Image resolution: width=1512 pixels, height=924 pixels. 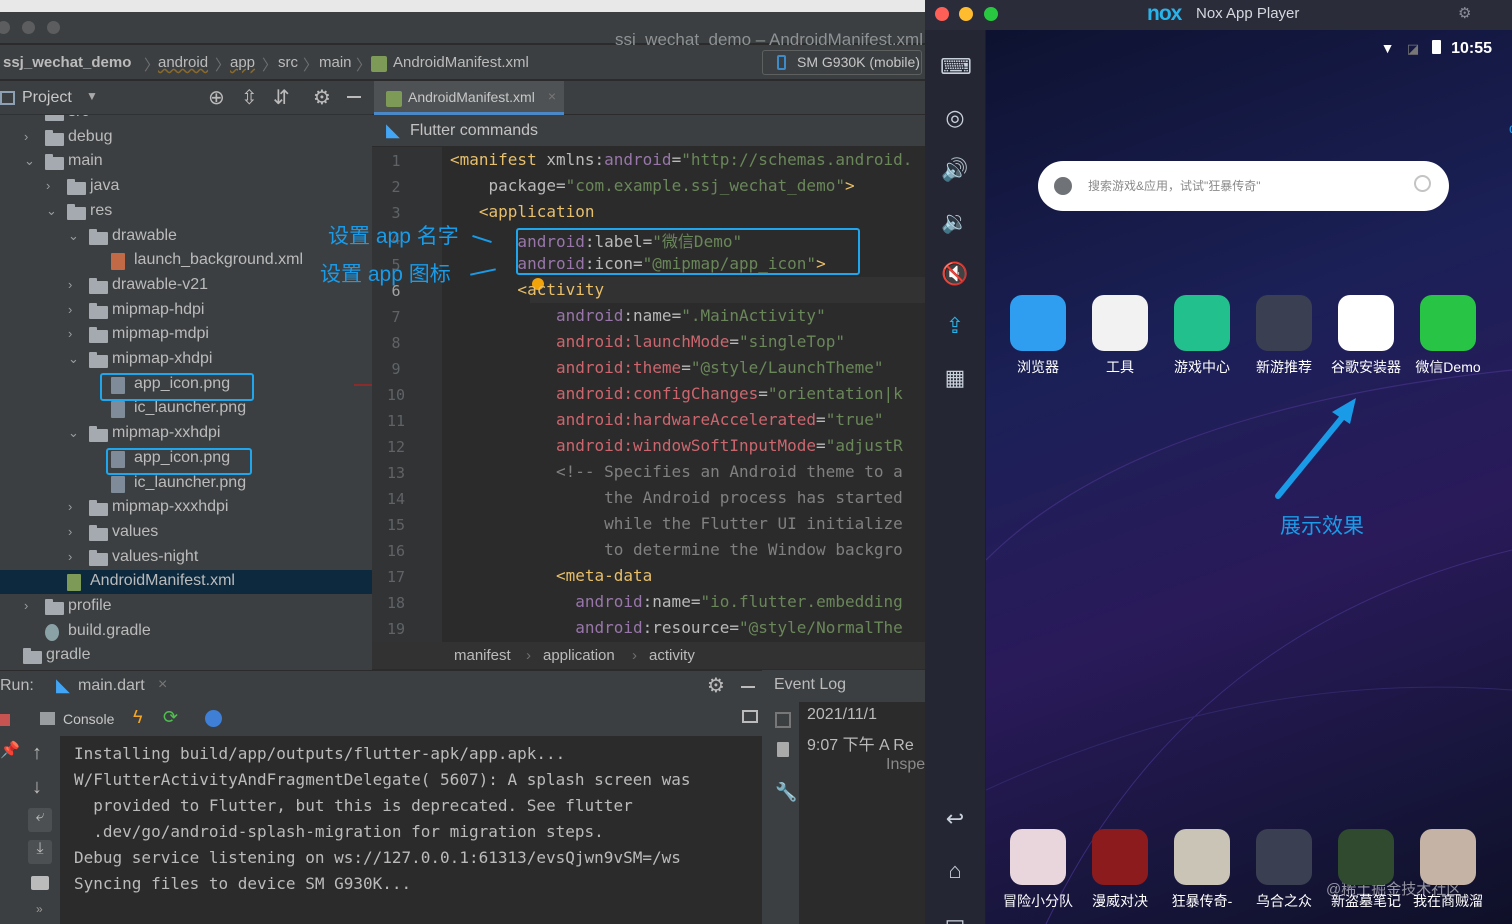 I want to click on tree-item: › mipmap-hdpi, so click(x=186, y=311).